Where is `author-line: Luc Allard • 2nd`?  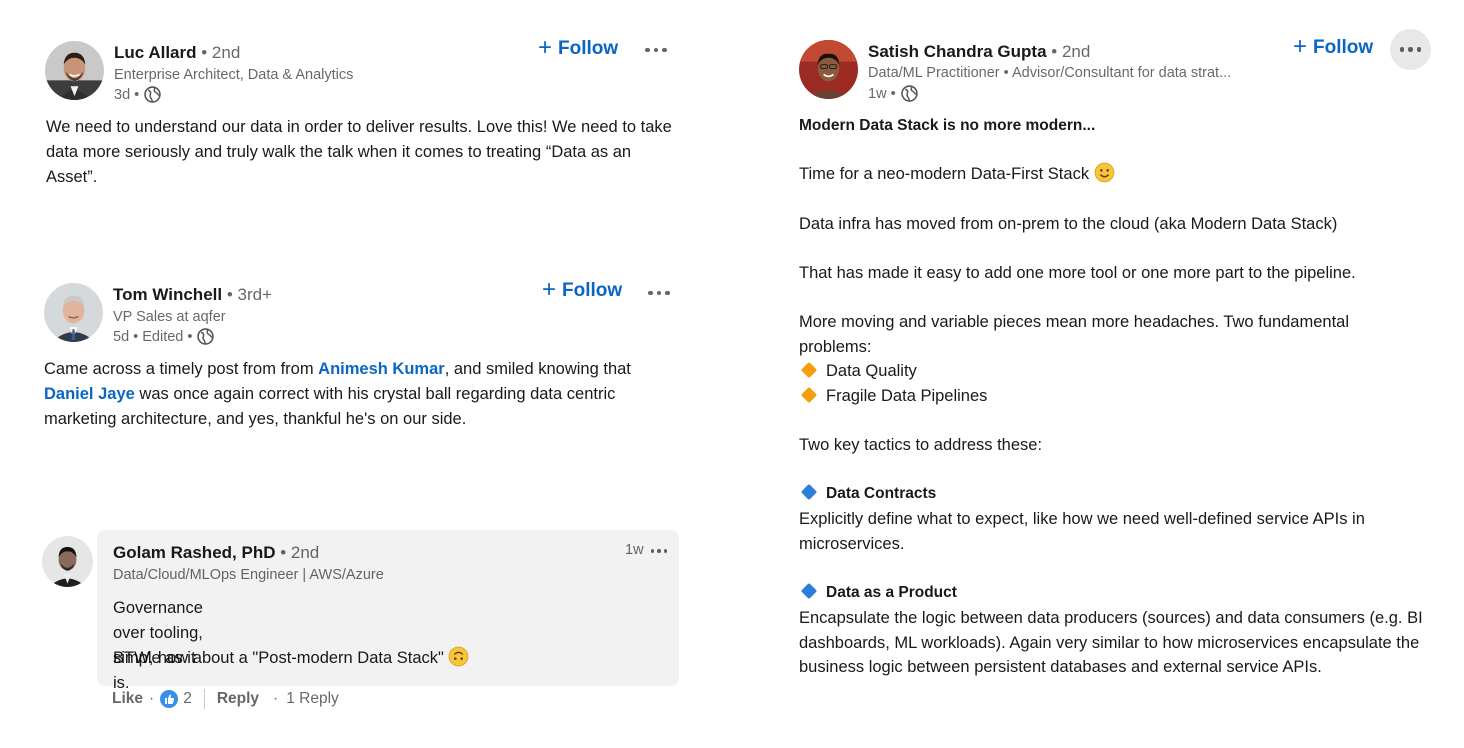
author-line: Luc Allard • 2nd is located at coordinates (177, 53).